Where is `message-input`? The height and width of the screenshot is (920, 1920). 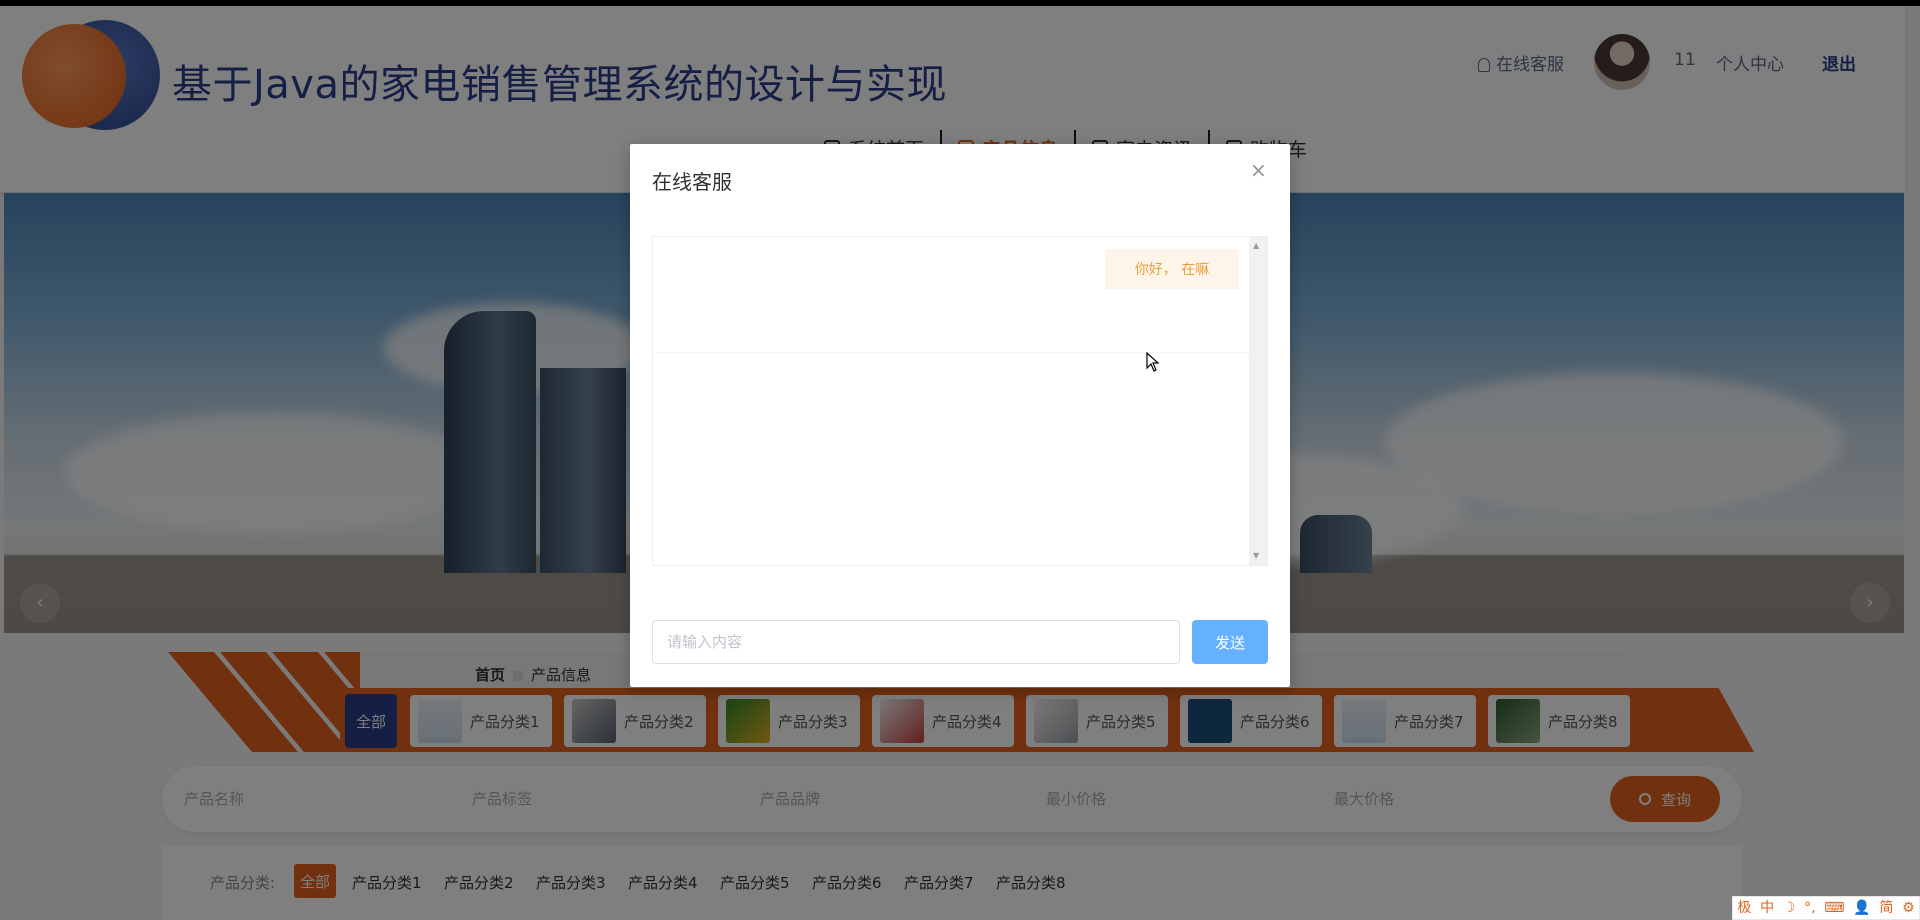 message-input is located at coordinates (916, 642).